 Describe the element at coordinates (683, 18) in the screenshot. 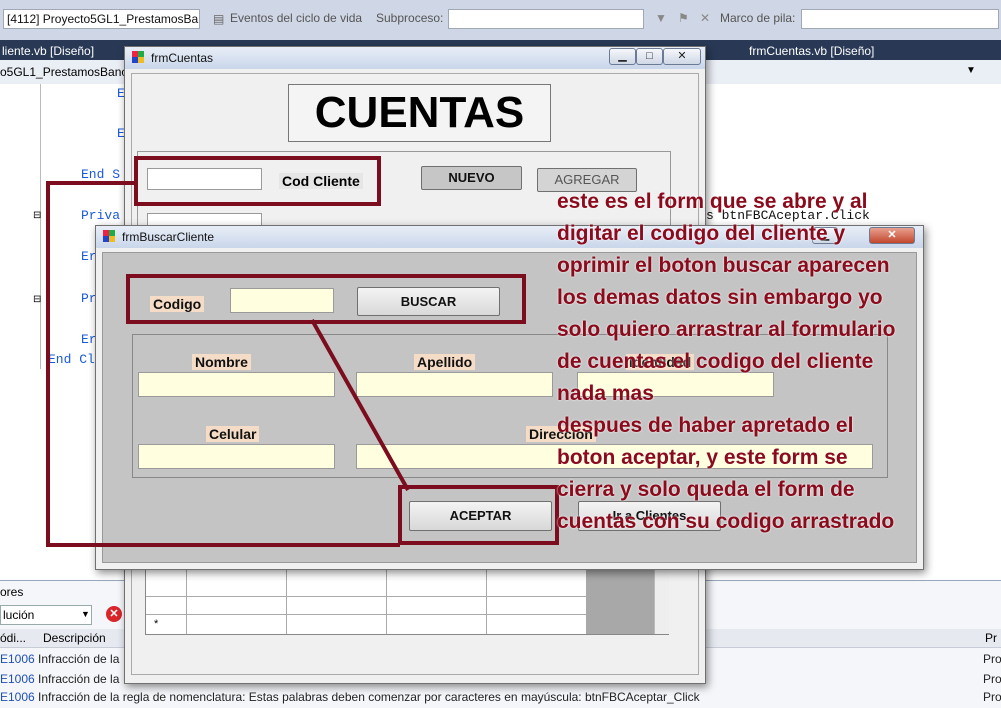

I see `thread-flag-icon: ⚑` at that location.